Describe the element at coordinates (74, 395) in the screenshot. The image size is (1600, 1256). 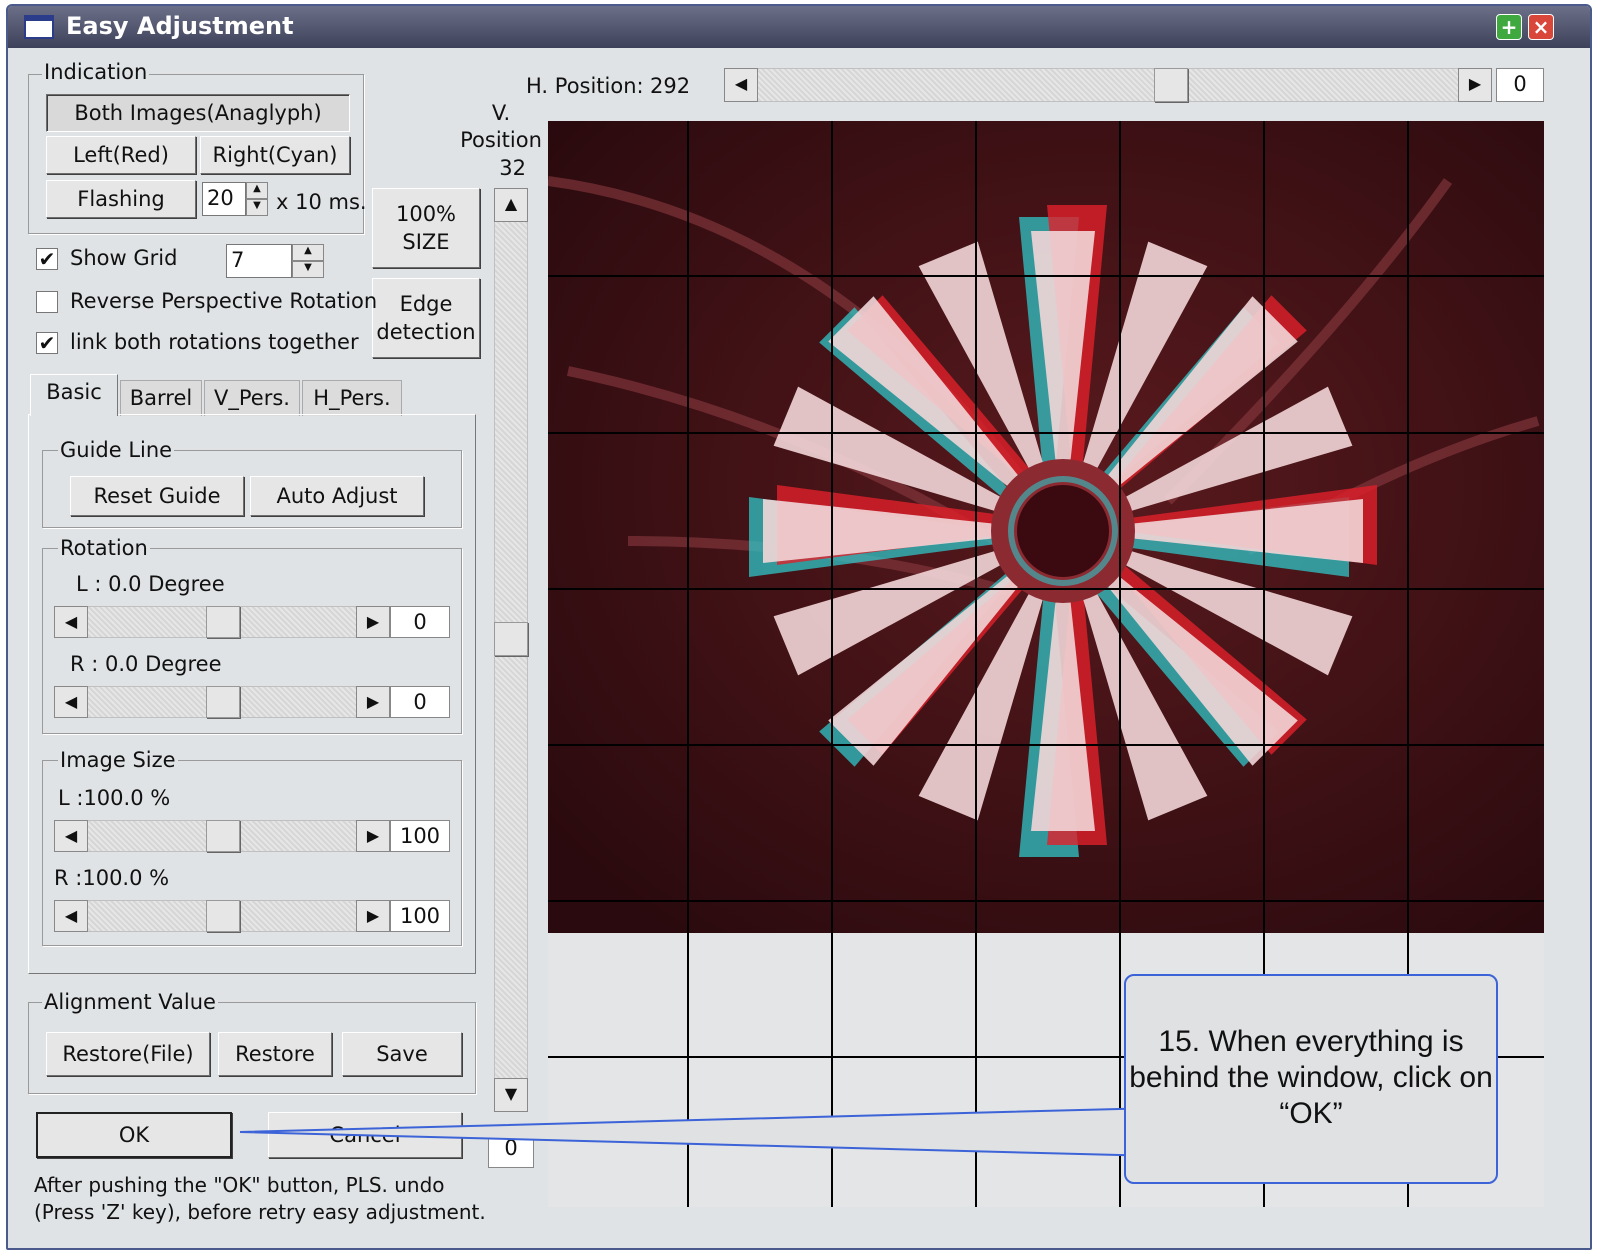
I see `tab-basic: Basic` at that location.